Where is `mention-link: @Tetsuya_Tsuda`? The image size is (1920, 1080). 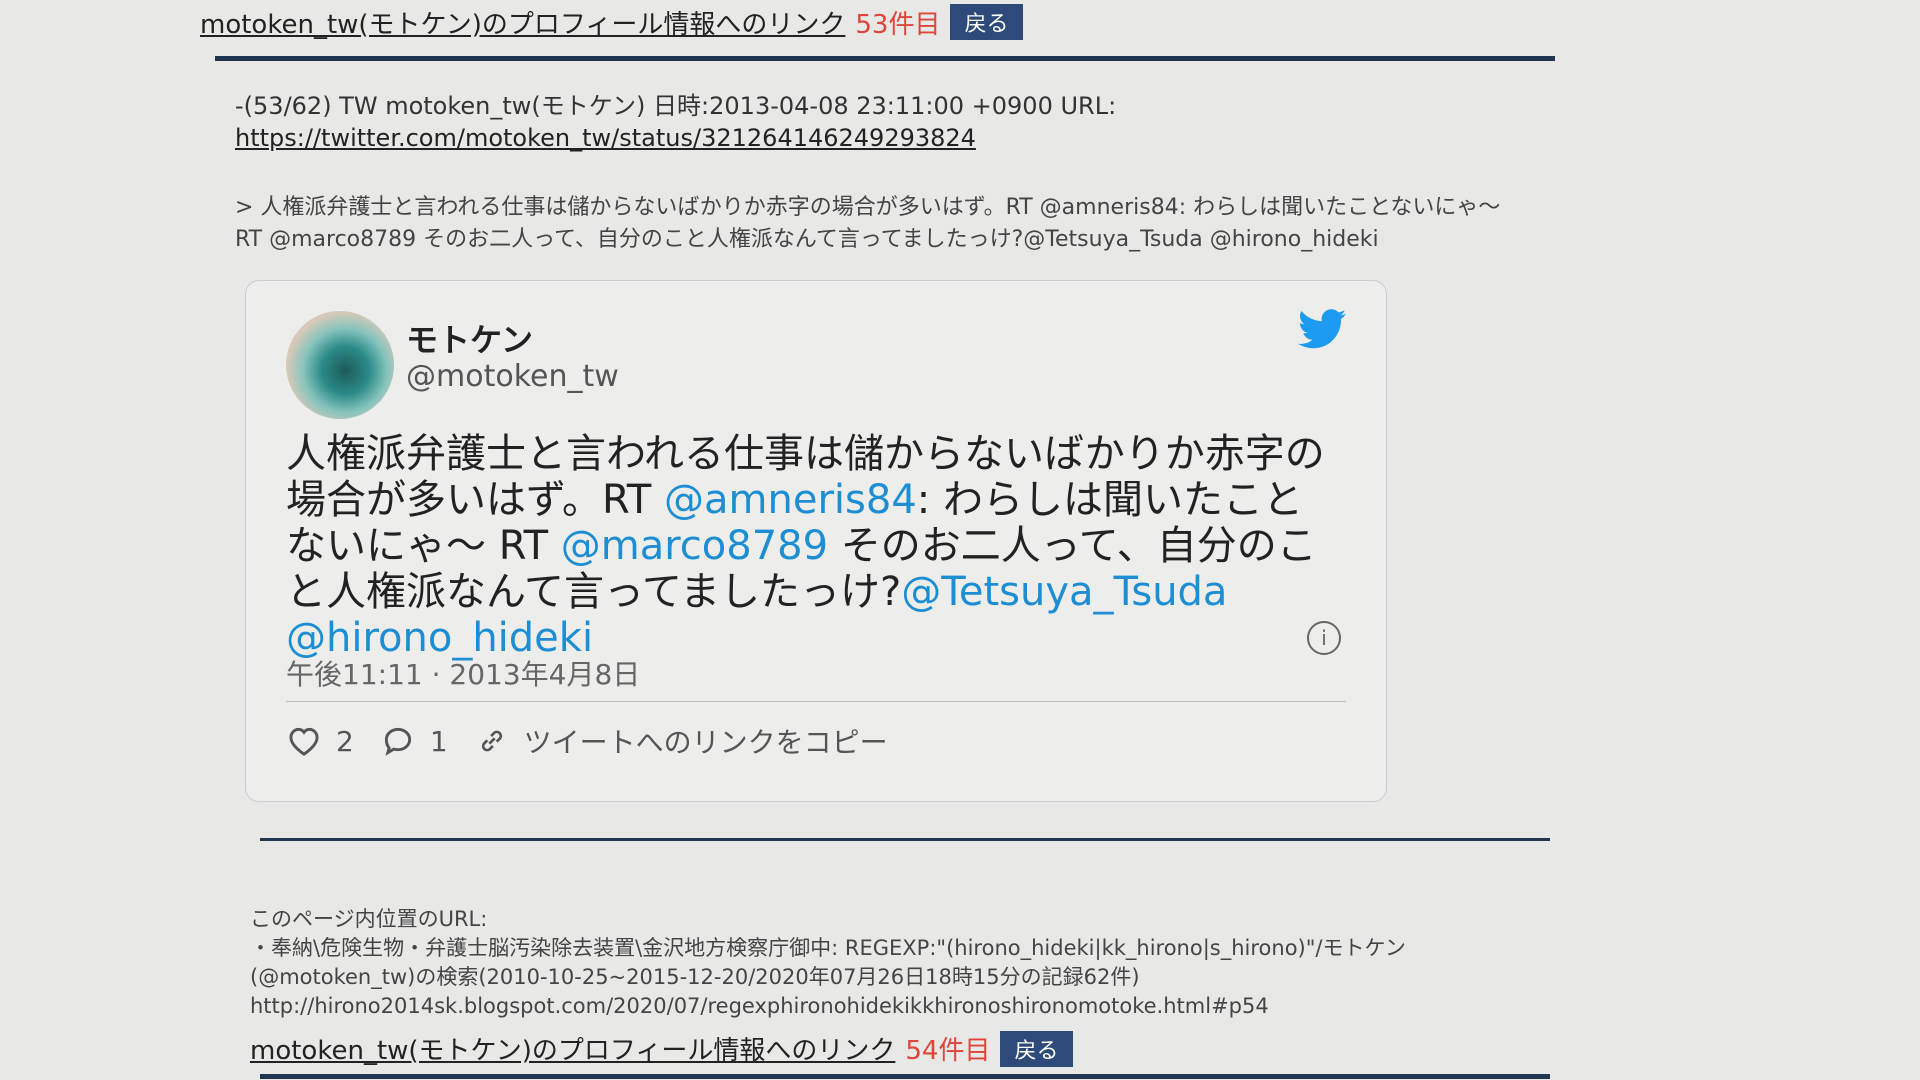 mention-link: @Tetsuya_Tsuda is located at coordinates (1064, 592).